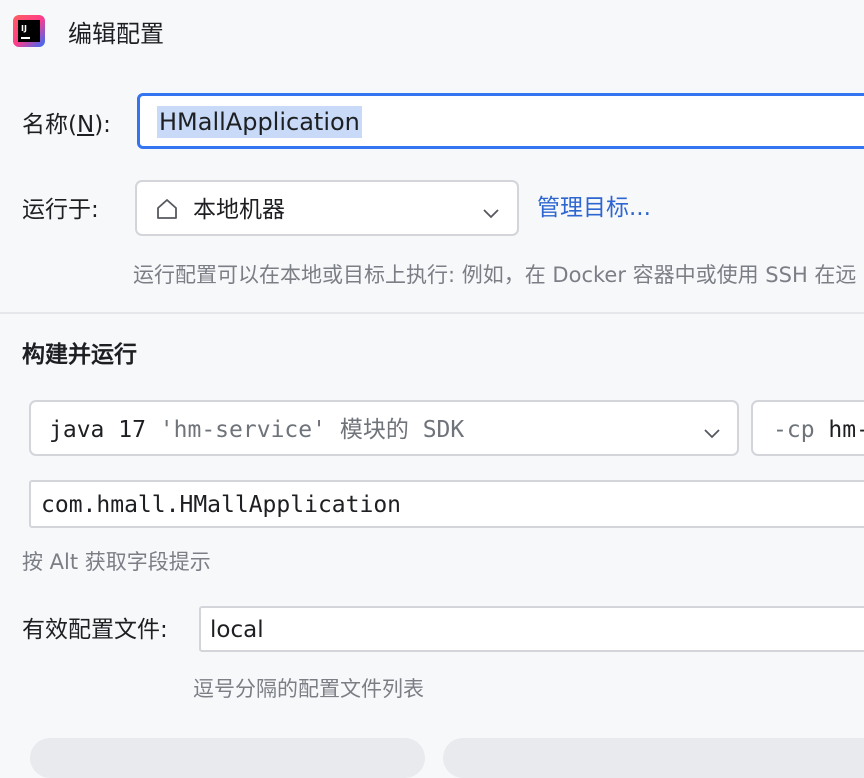  I want to click on window-title: 编辑配置, so click(116, 34).